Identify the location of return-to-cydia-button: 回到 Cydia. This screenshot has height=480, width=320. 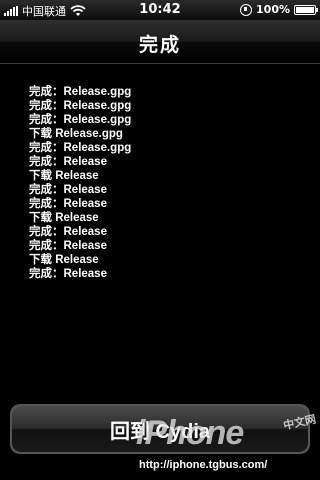
(160, 429).